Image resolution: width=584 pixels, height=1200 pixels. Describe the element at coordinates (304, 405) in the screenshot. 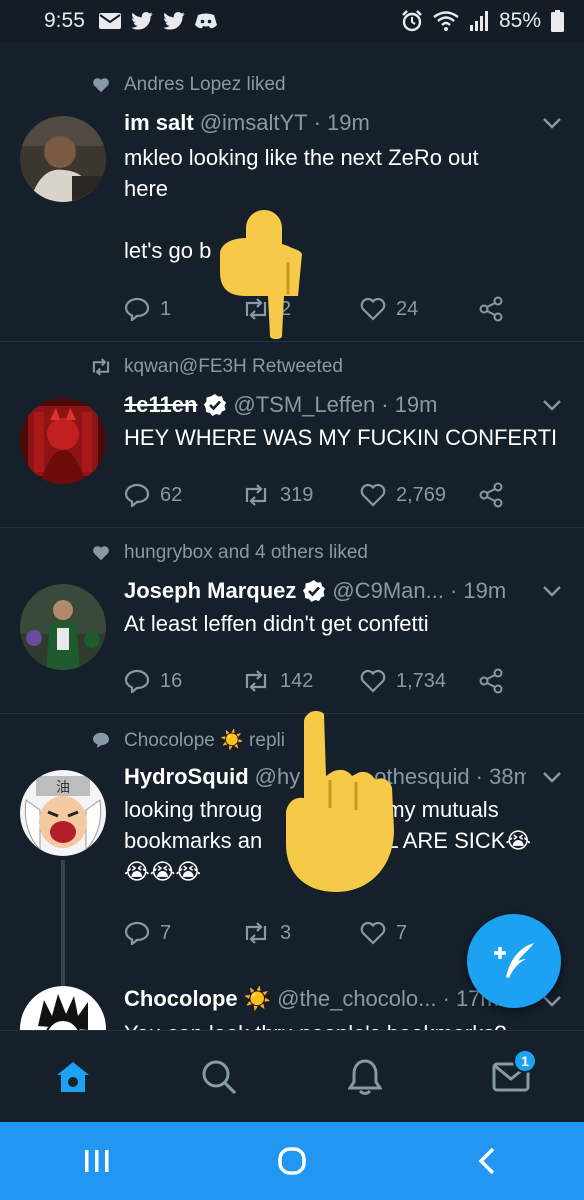

I see `user-handle: @TSM_Leffen` at that location.